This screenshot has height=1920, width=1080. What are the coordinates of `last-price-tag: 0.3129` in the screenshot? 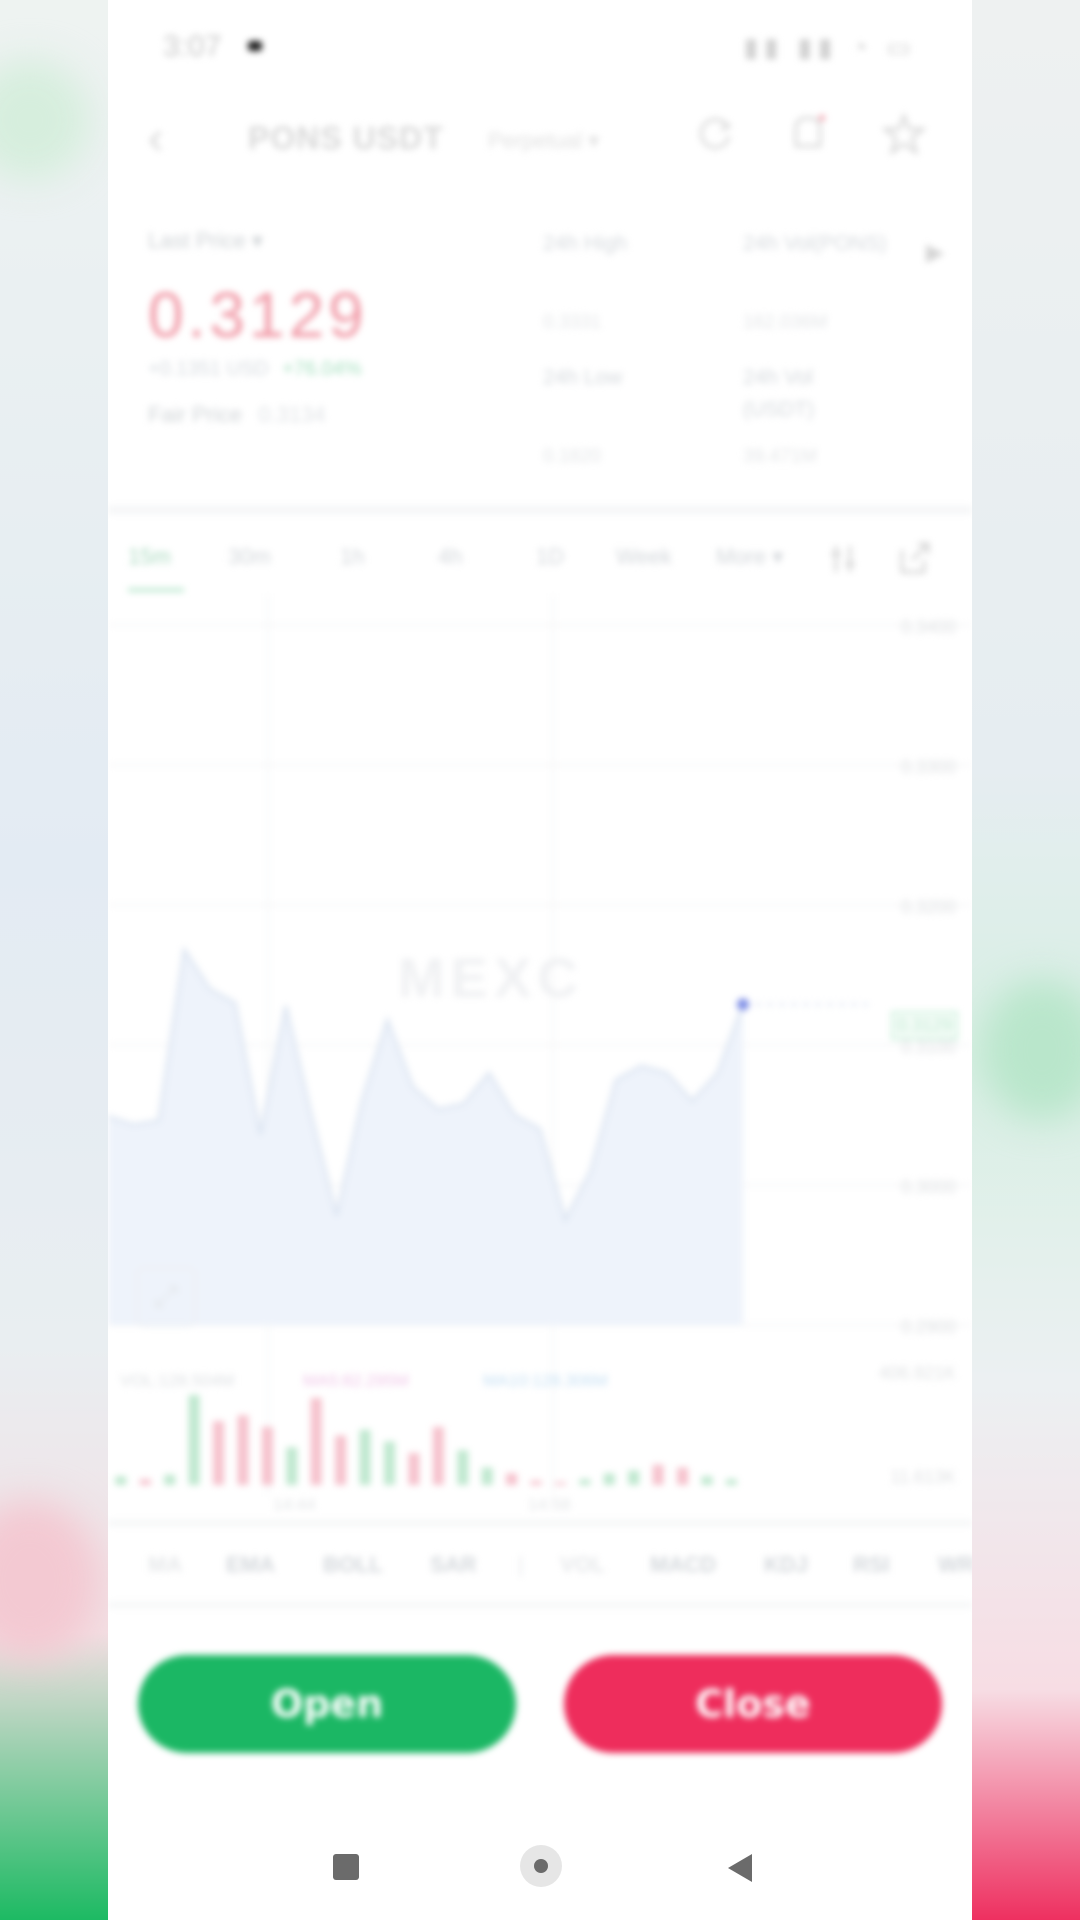 It's located at (924, 1025).